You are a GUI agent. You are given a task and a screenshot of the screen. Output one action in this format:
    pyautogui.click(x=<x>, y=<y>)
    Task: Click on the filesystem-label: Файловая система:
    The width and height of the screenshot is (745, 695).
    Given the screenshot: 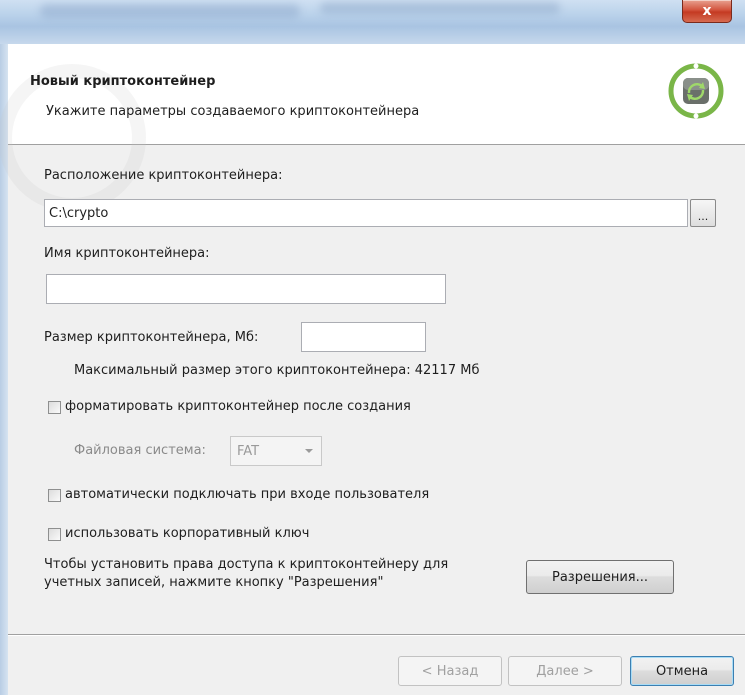 What is the action you would take?
    pyautogui.click(x=140, y=450)
    